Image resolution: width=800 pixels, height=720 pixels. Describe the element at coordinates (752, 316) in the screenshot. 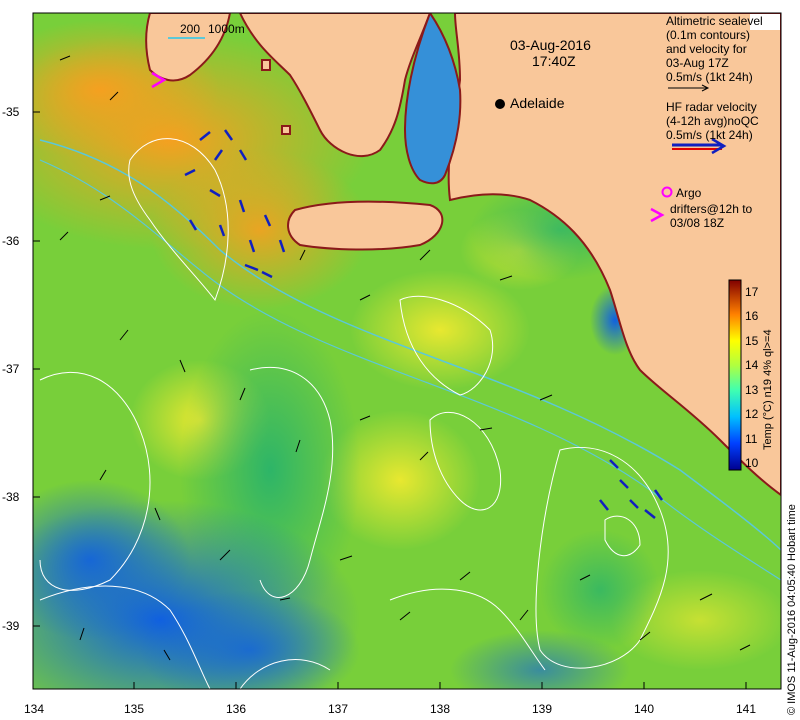

I see `colorbar-tick-16: 16` at that location.